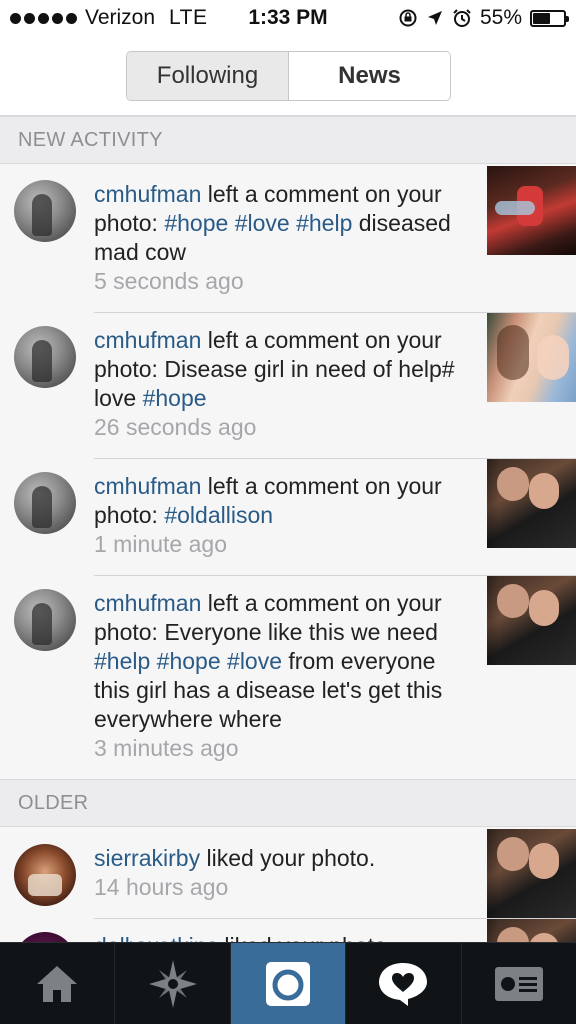 The image size is (576, 1024). I want to click on tab-following: Following, so click(208, 76).